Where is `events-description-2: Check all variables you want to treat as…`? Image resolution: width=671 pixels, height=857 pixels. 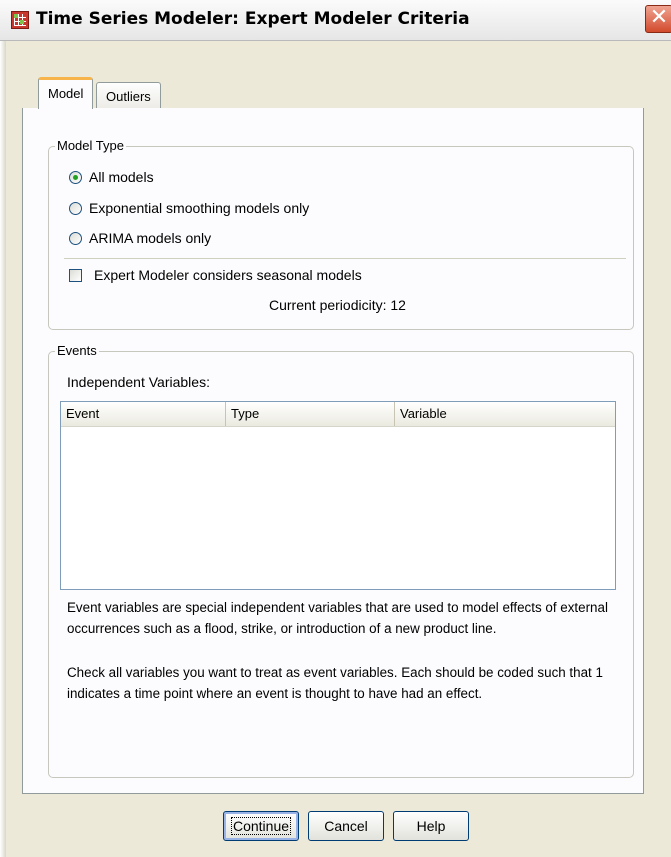 events-description-2: Check all variables you want to treat as… is located at coordinates (335, 683).